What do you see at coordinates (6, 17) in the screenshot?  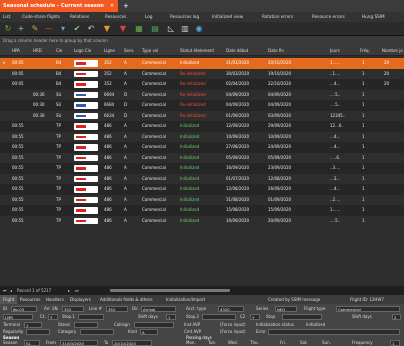 I see `menu-tab-list: List` at bounding box center [6, 17].